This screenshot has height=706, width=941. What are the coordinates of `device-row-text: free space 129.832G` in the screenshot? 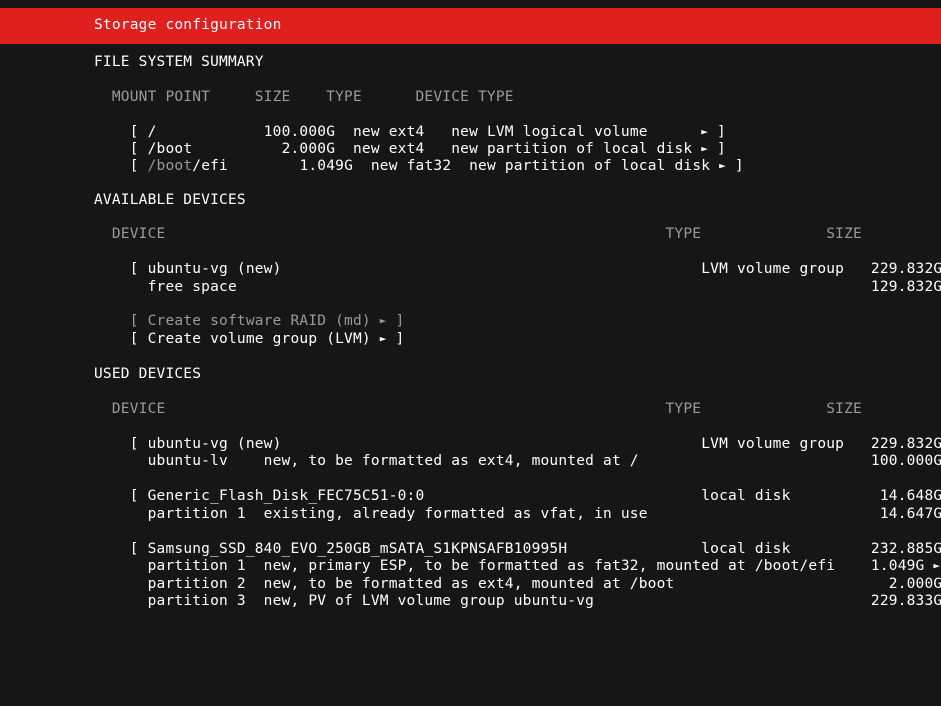 It's located at (535, 287).